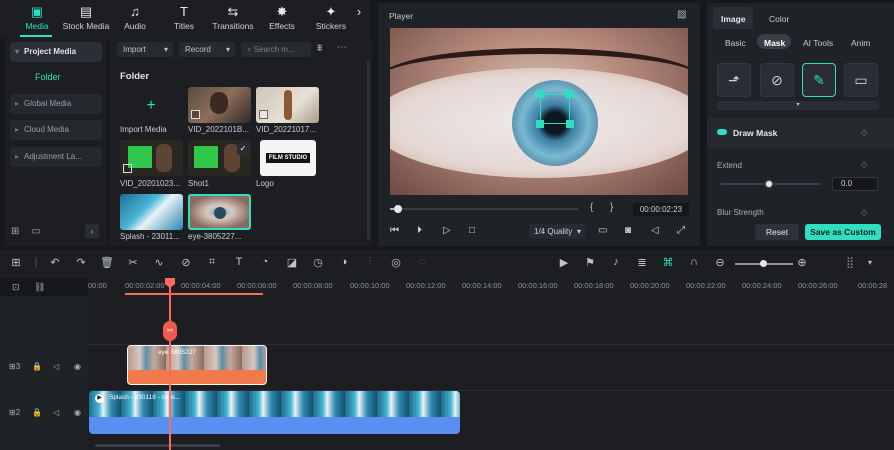 This screenshot has width=894, height=450. I want to click on more-tabs-icon: ›, so click(359, 12).